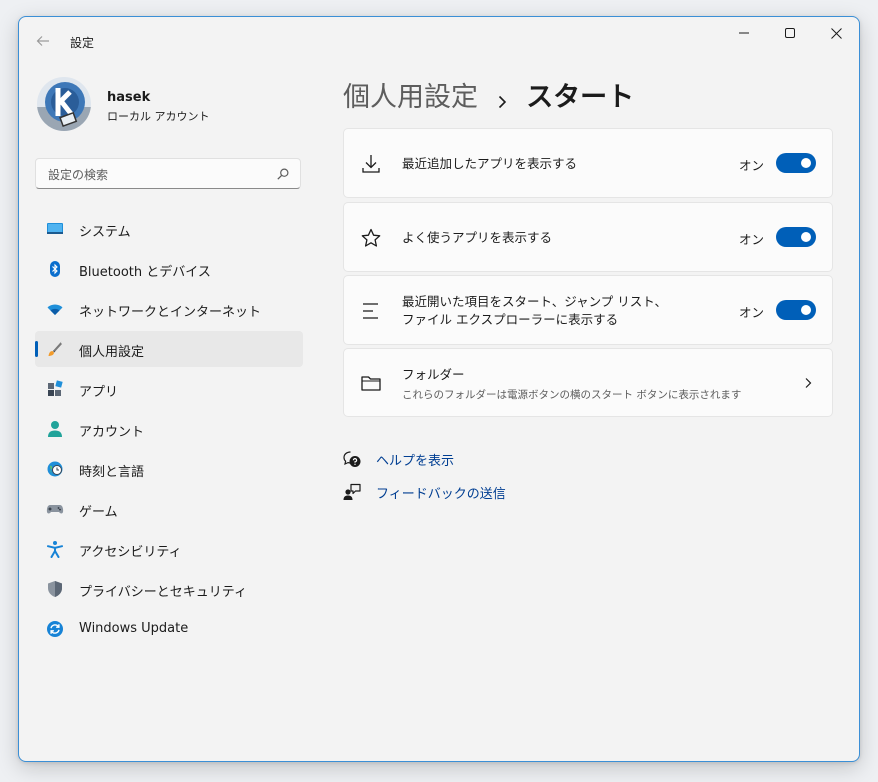 This screenshot has height=782, width=878. Describe the element at coordinates (796, 310) in the screenshot. I see `recent-items-toggle` at that location.